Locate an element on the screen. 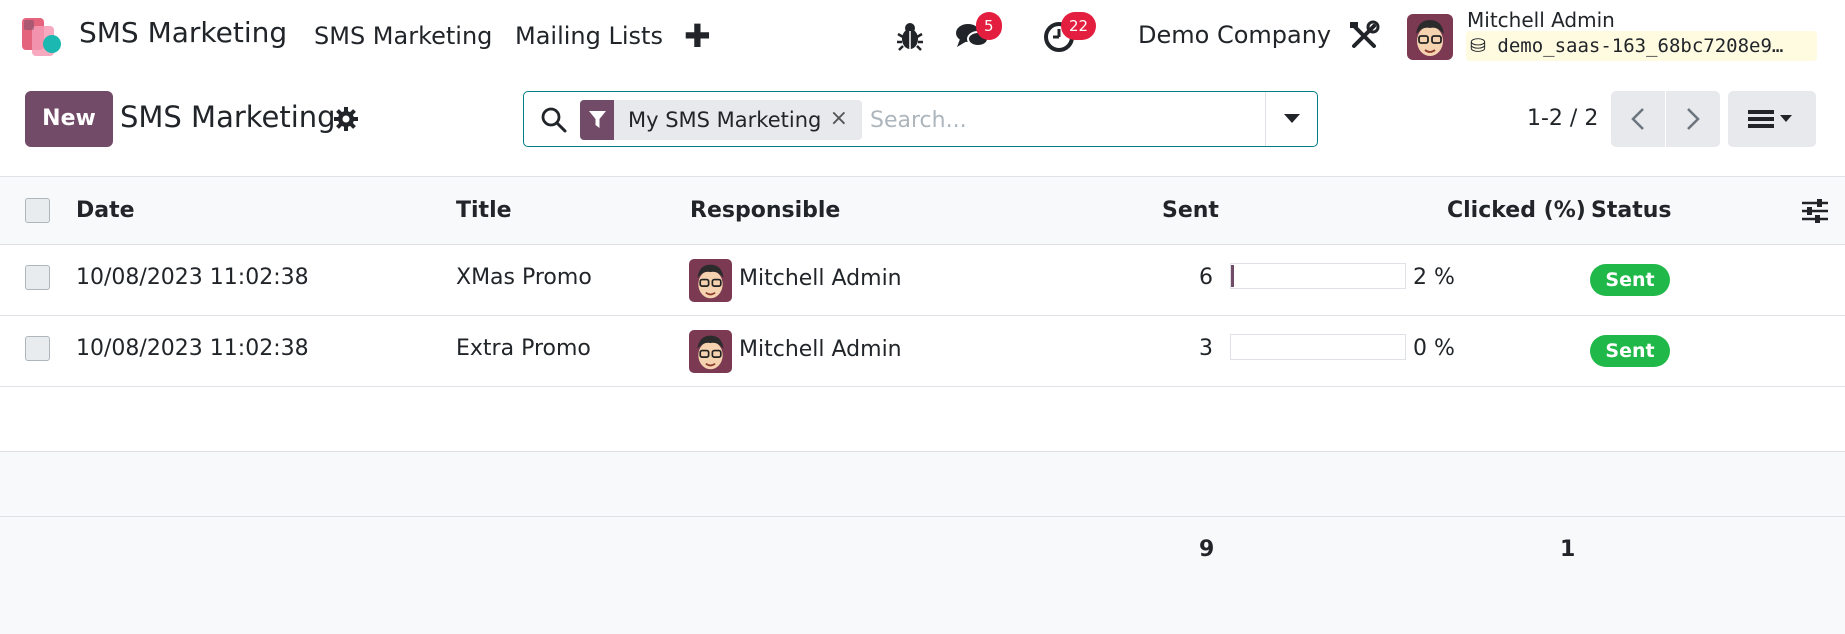 The image size is (1845, 634). chevron-right-icon is located at coordinates (1693, 119).